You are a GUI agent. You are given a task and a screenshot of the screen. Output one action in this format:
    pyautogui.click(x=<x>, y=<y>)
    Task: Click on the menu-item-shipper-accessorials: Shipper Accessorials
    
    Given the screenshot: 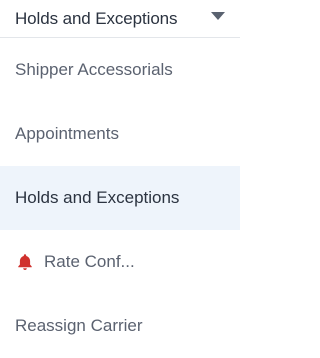 What is the action you would take?
    pyautogui.click(x=120, y=70)
    